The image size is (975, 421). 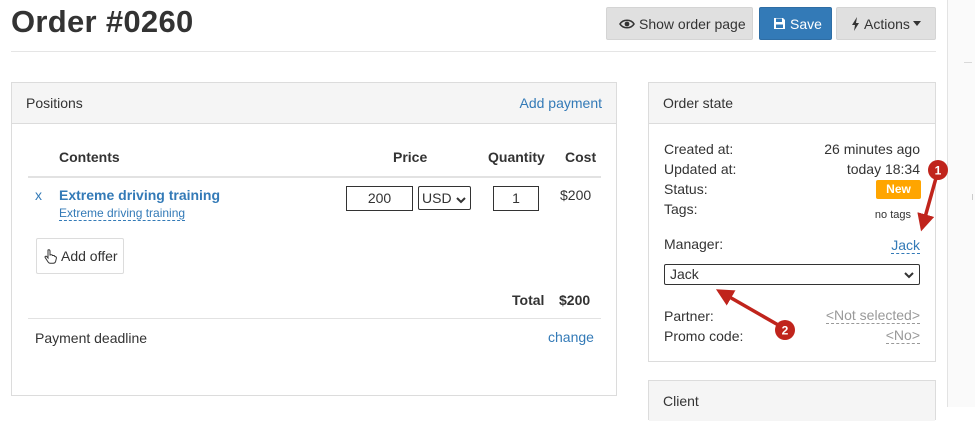 What do you see at coordinates (893, 215) in the screenshot?
I see `tags-value: no tags` at bounding box center [893, 215].